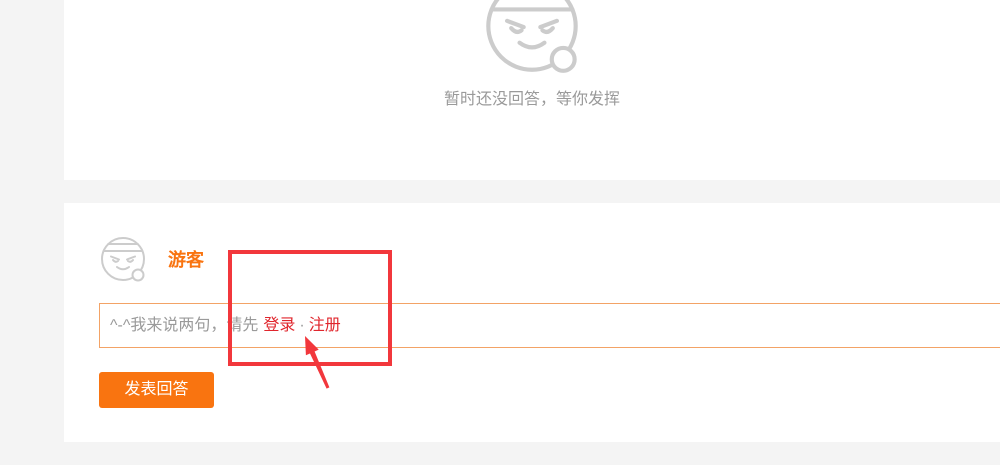 This screenshot has width=1000, height=465. I want to click on reply-input-prompt: ^-^我来说两句，请先, so click(184, 325).